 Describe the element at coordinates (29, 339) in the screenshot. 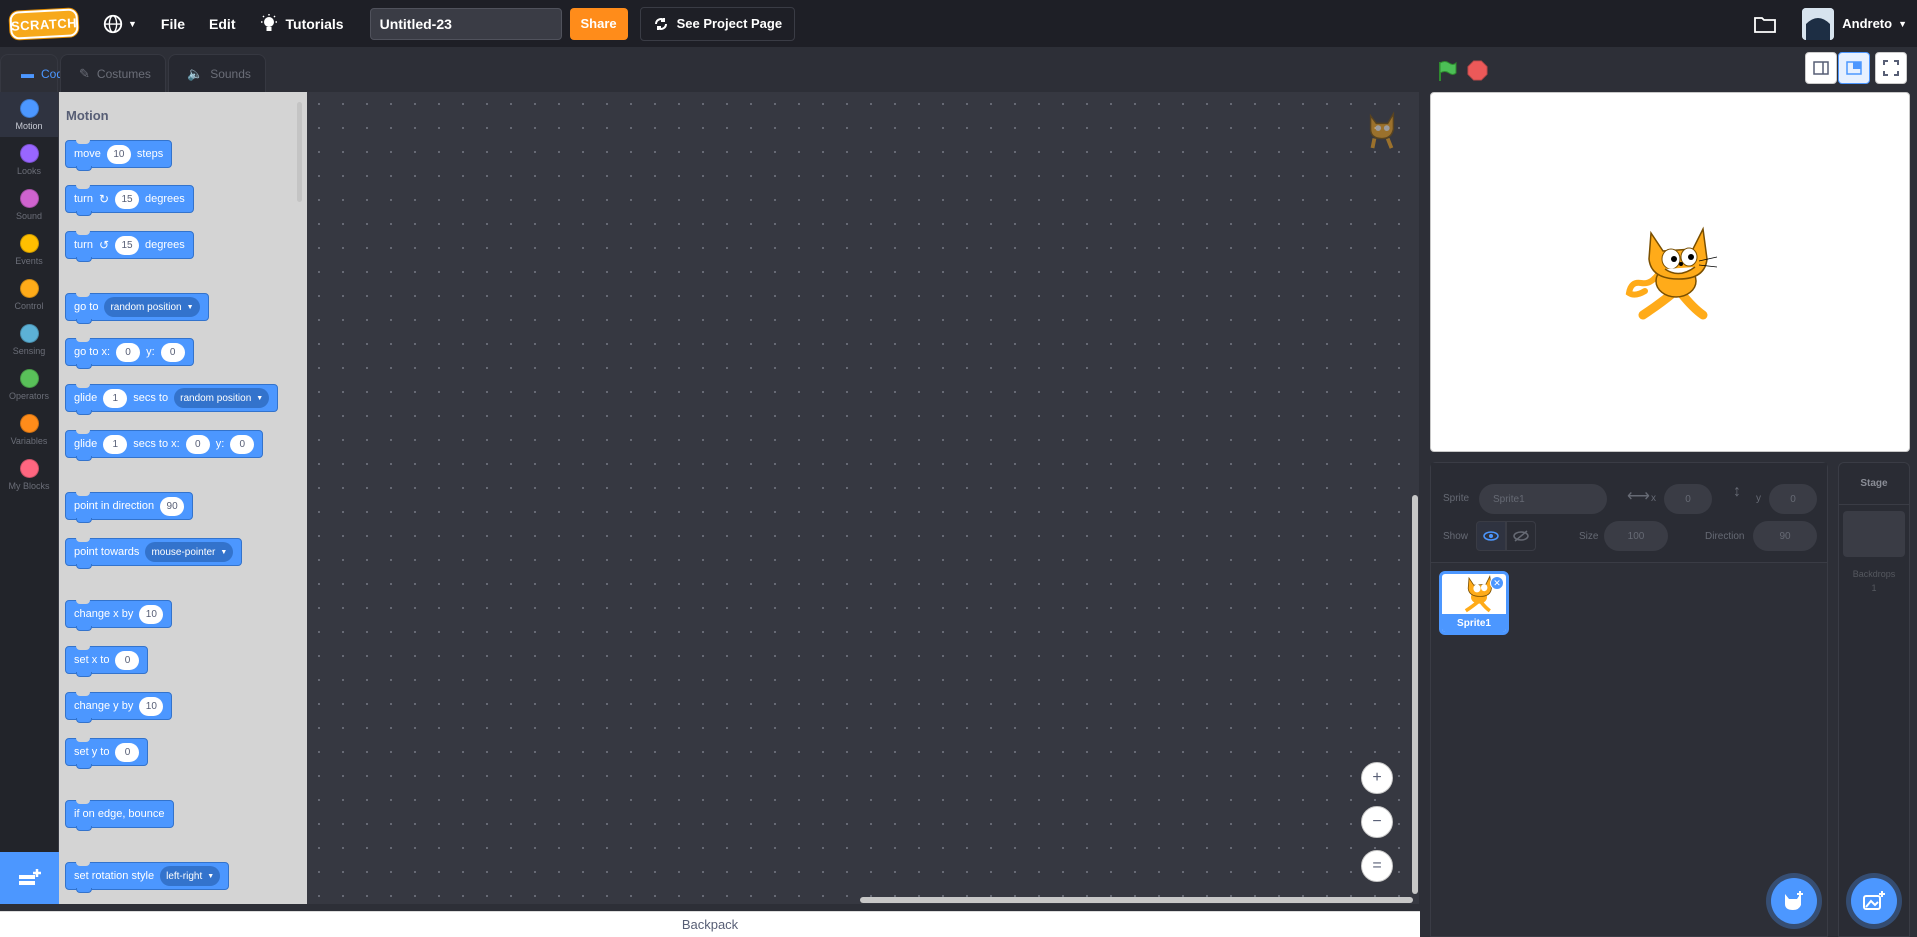

I see `category-sensing: Sensing` at that location.